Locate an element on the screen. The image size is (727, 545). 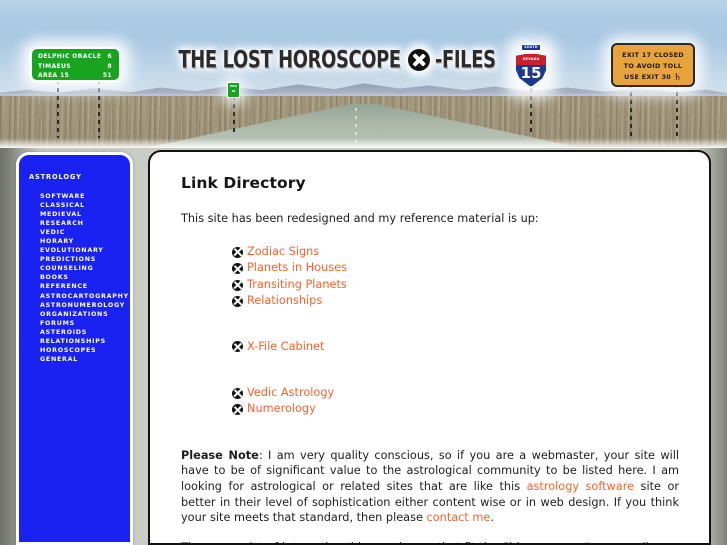
green-sign-row: DELPHIC ORACLE 6 is located at coordinates (76, 57).